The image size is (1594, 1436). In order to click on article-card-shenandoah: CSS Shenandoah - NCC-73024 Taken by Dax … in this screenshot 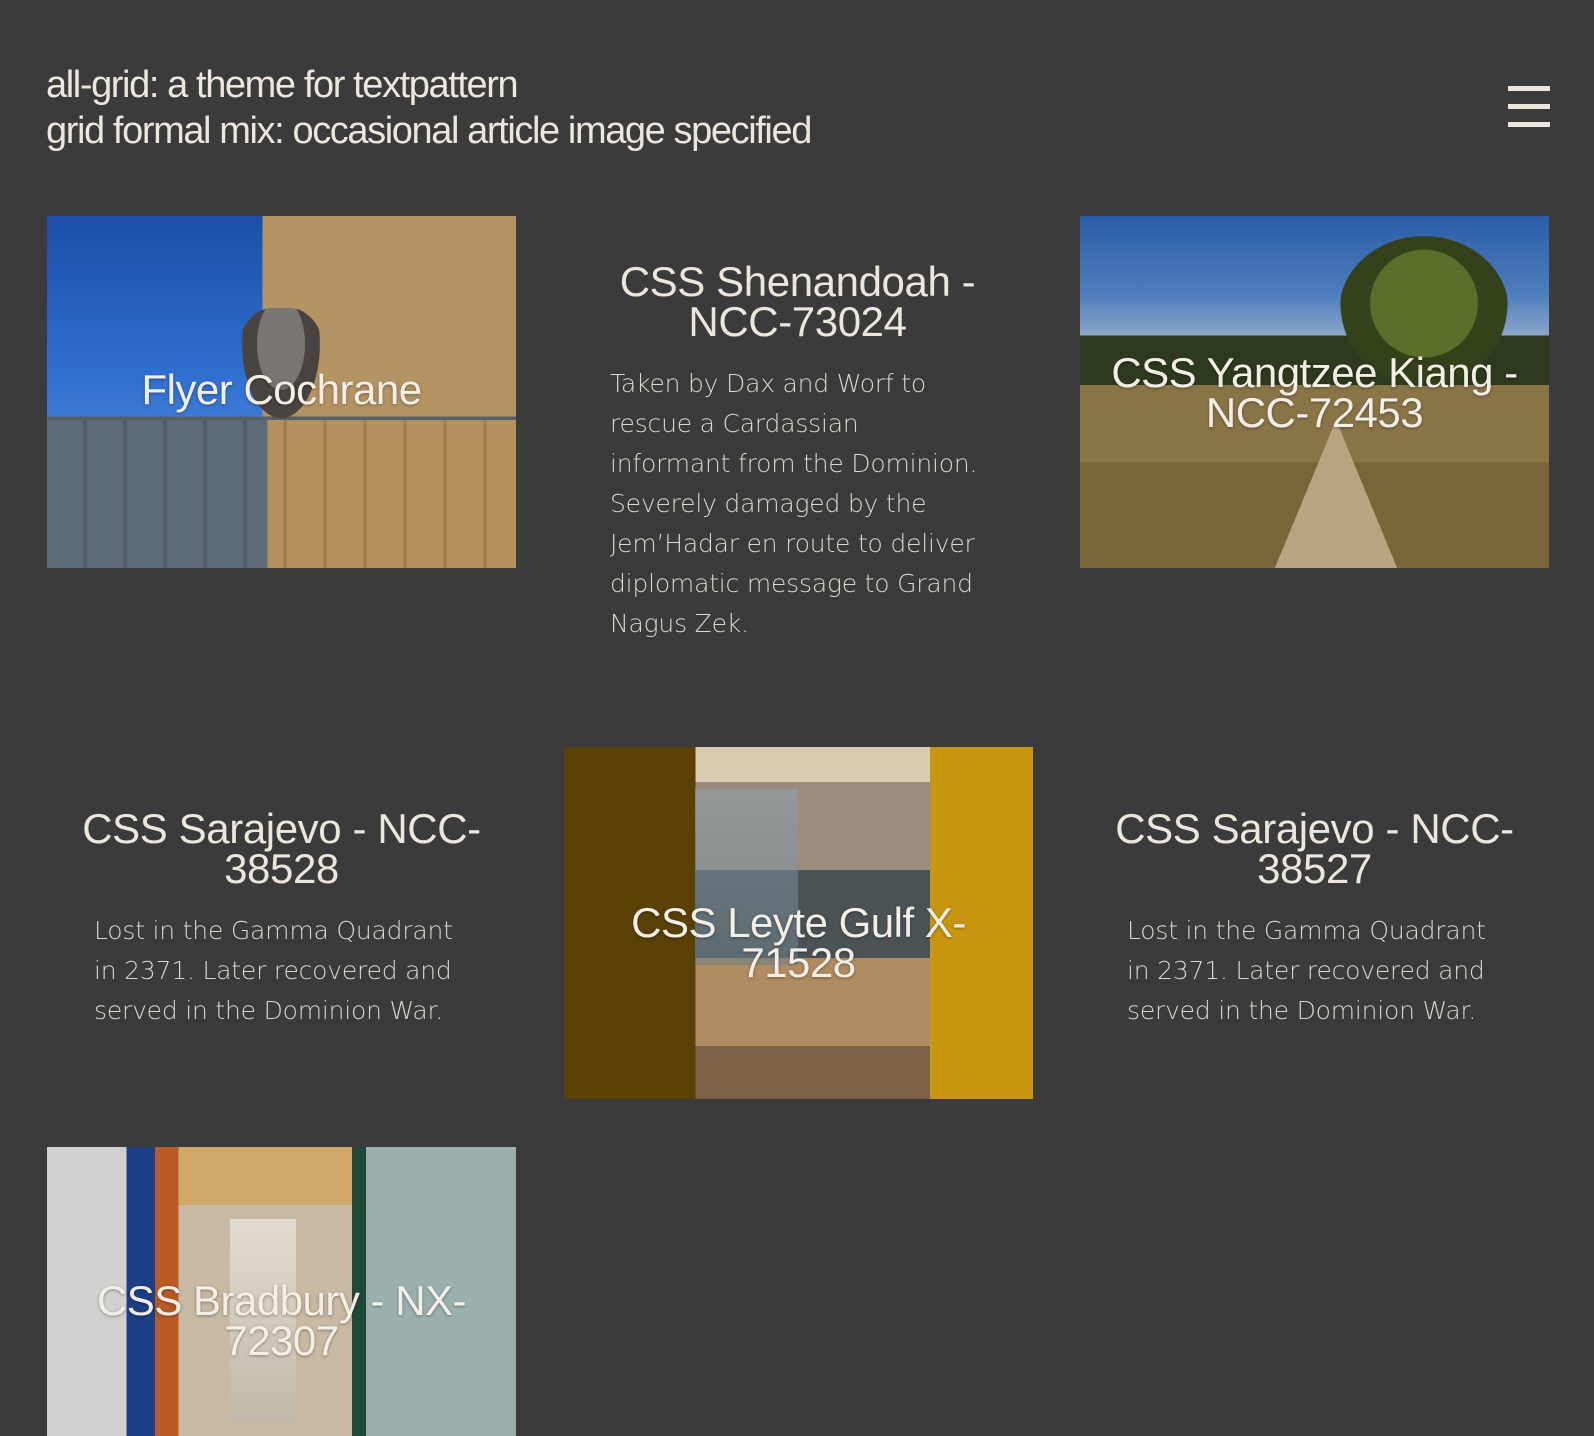, I will do `click(797, 452)`.